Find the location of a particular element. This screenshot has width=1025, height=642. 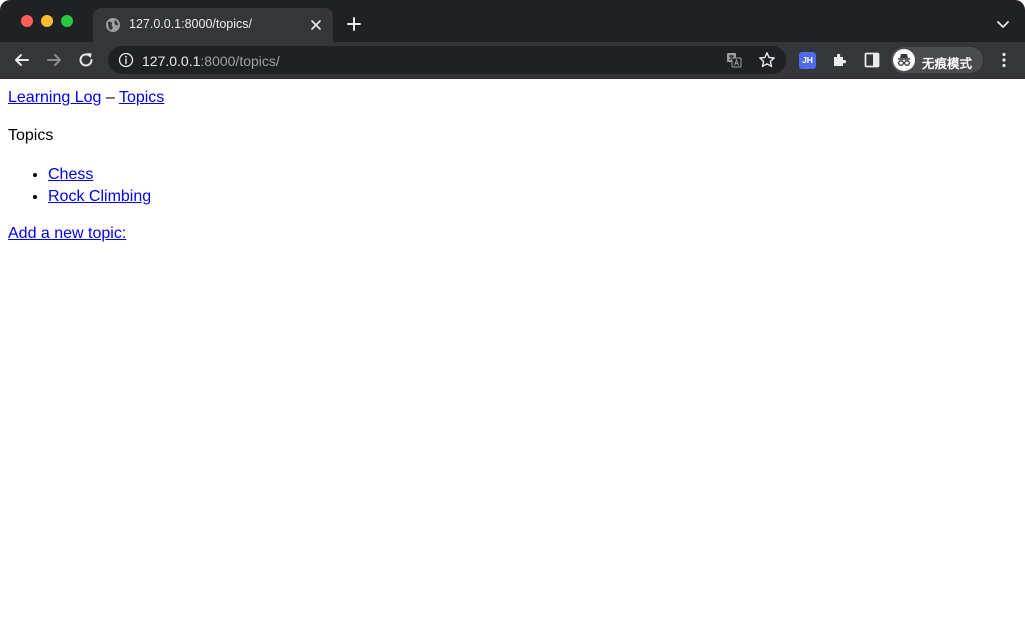

forward-icon is located at coordinates (54, 60).